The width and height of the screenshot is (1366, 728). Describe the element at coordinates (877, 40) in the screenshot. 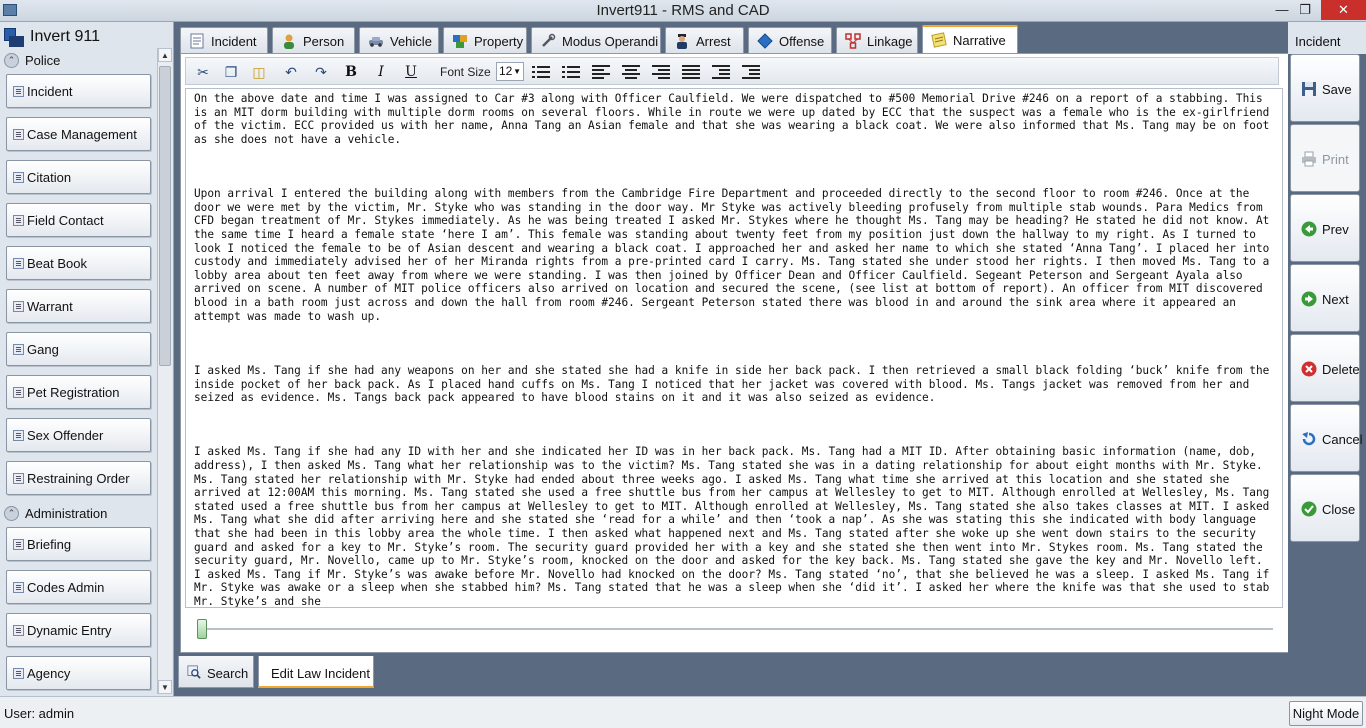

I see `tab-linkage: Linkage` at that location.